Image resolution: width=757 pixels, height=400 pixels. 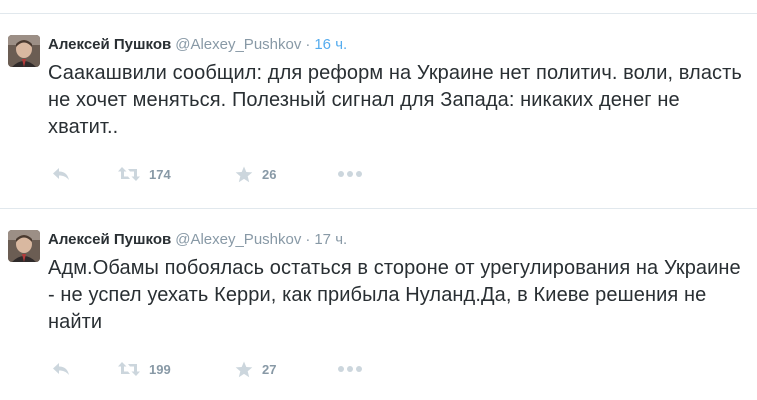 What do you see at coordinates (330, 239) in the screenshot?
I see `timestamp-link: 17 ч.` at bounding box center [330, 239].